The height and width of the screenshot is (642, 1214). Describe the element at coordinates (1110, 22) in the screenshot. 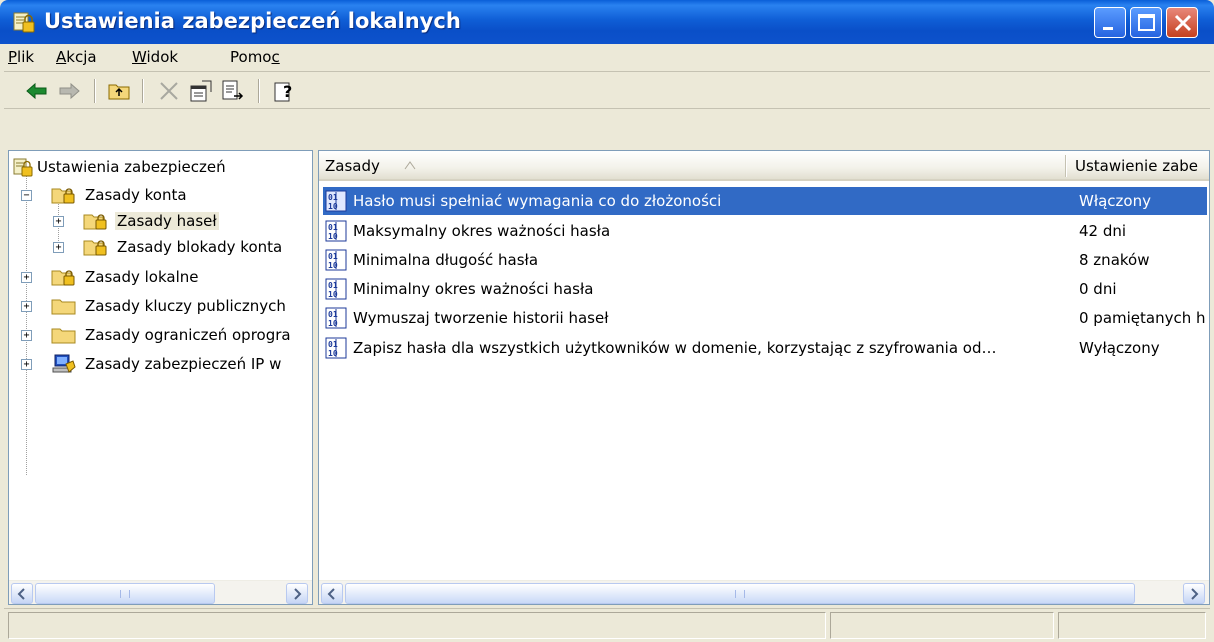

I see `minimize-button` at that location.